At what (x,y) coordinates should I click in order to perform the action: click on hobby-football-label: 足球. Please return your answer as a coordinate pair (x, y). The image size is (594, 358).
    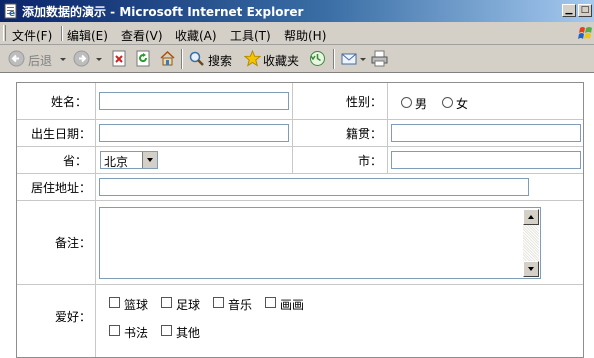
    Looking at the image, I should click on (188, 305).